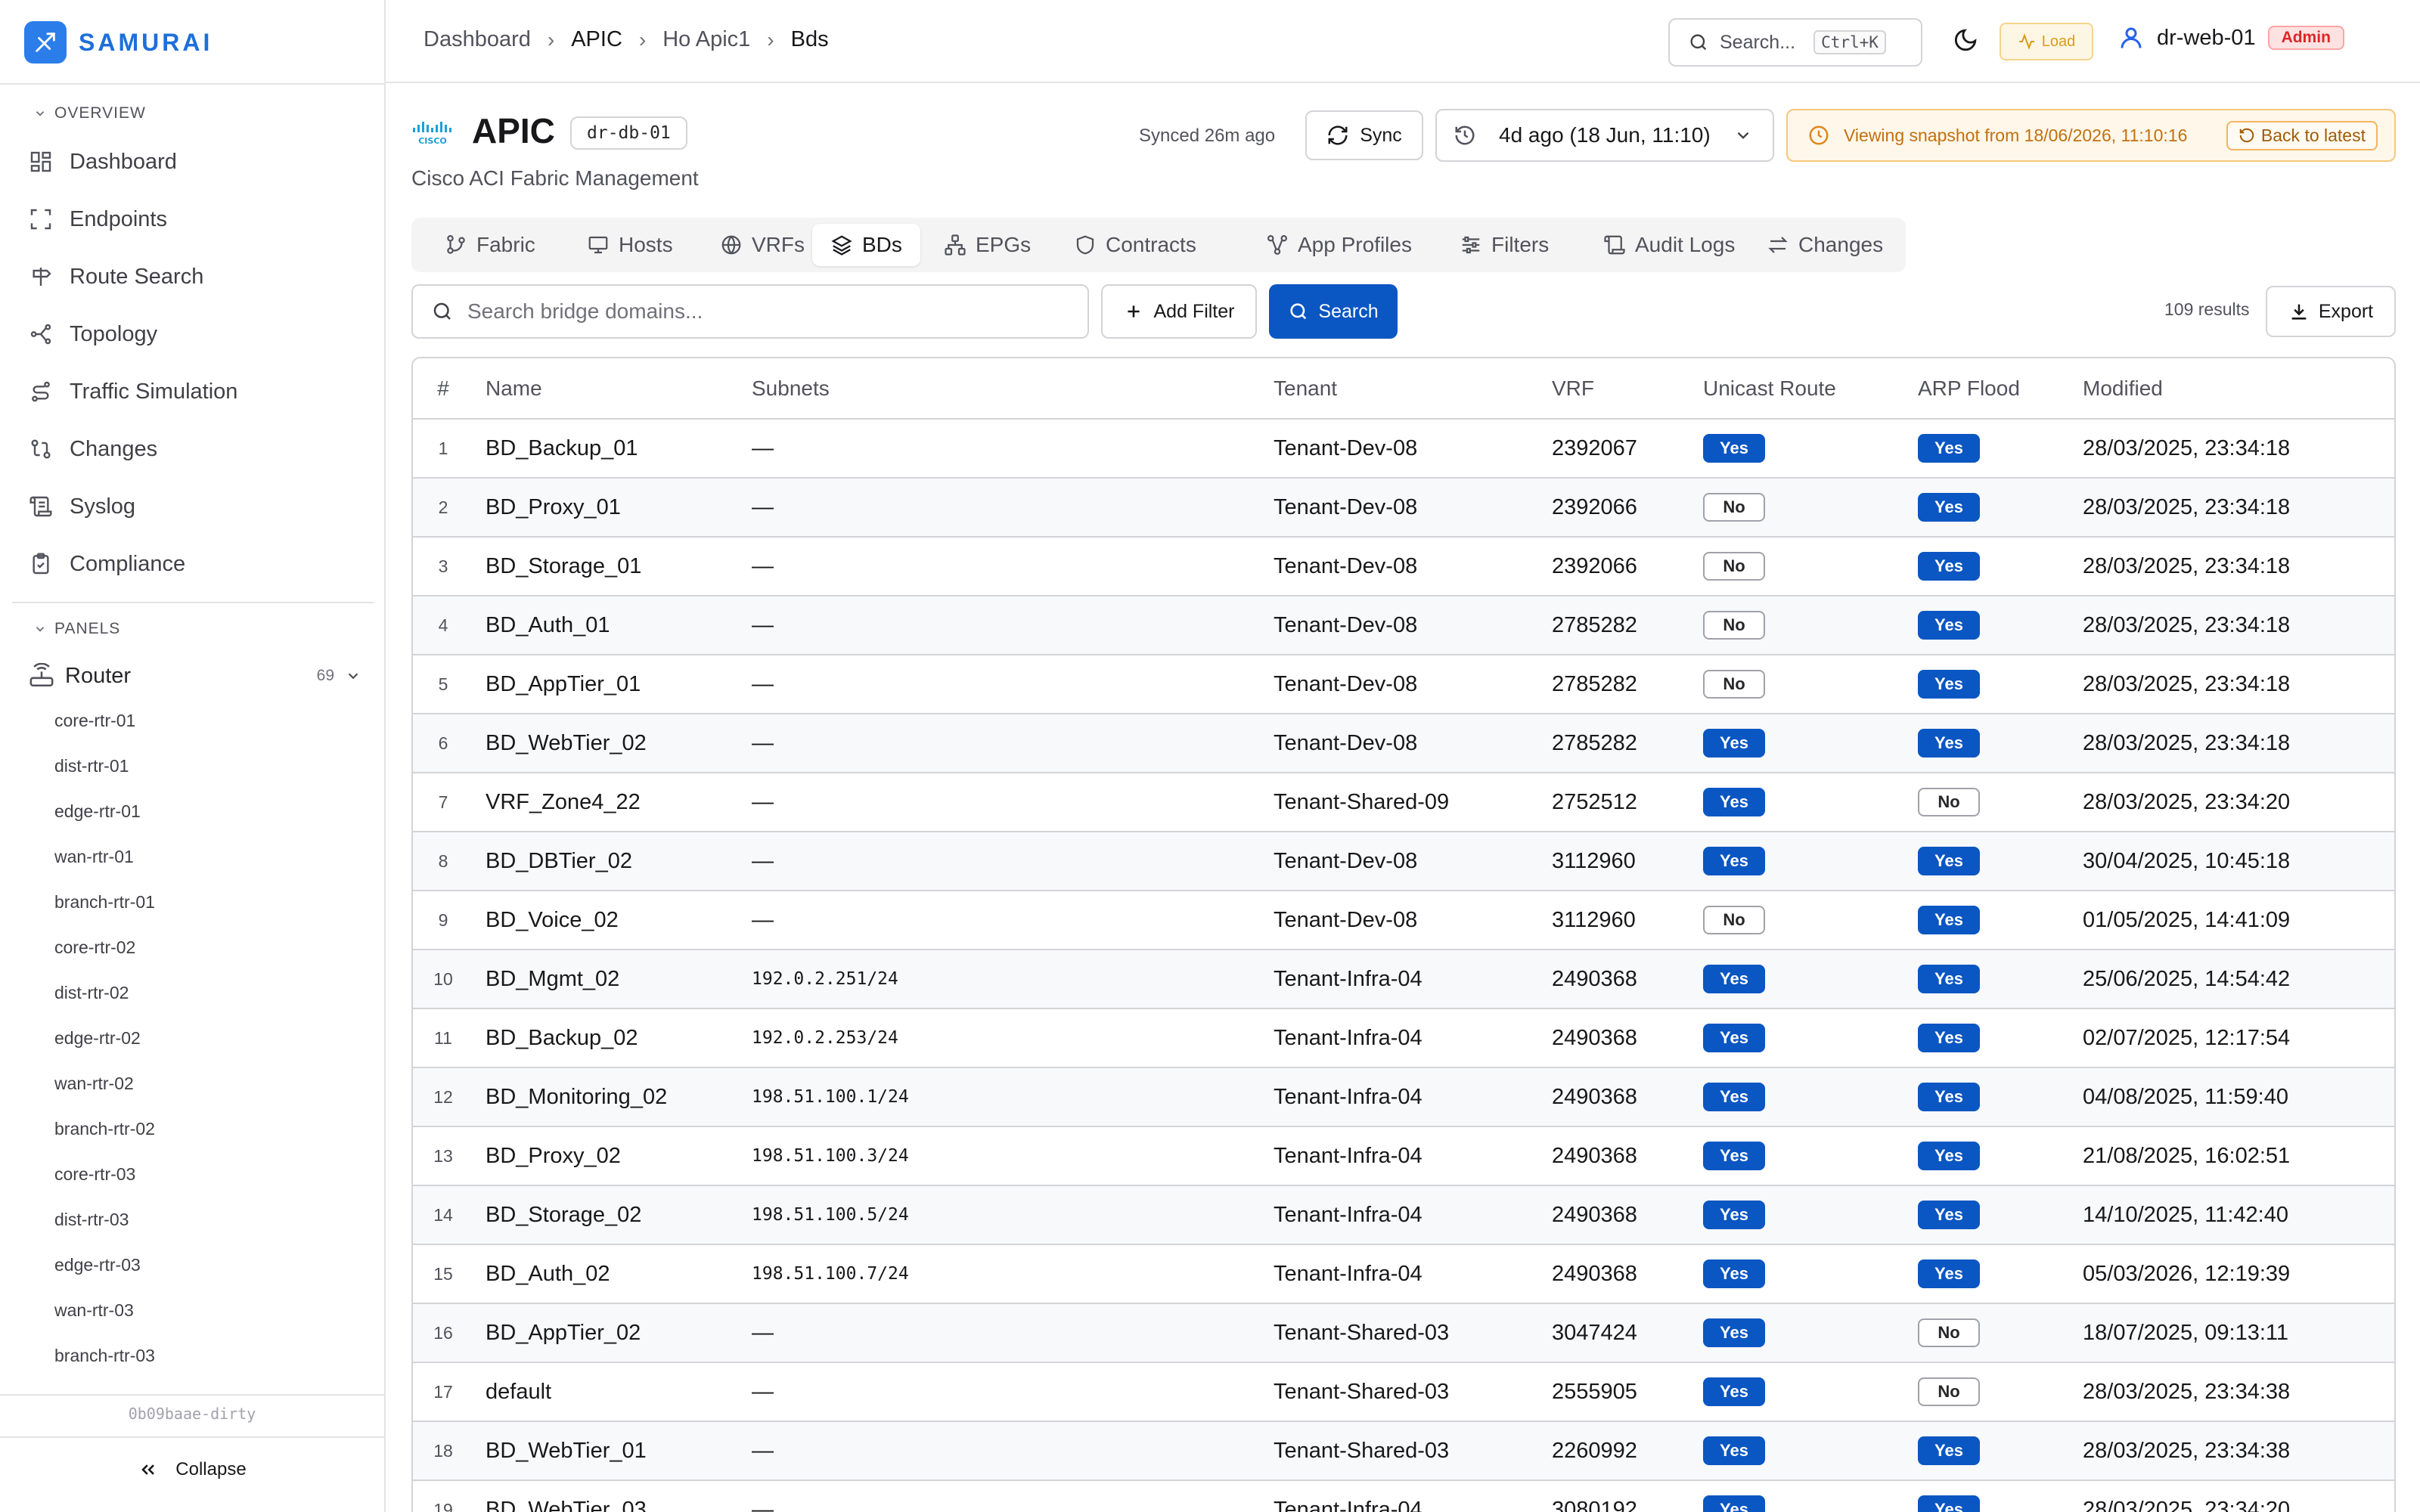 This screenshot has width=2420, height=1512. I want to click on arp-flood-badge: Yes, so click(1949, 507).